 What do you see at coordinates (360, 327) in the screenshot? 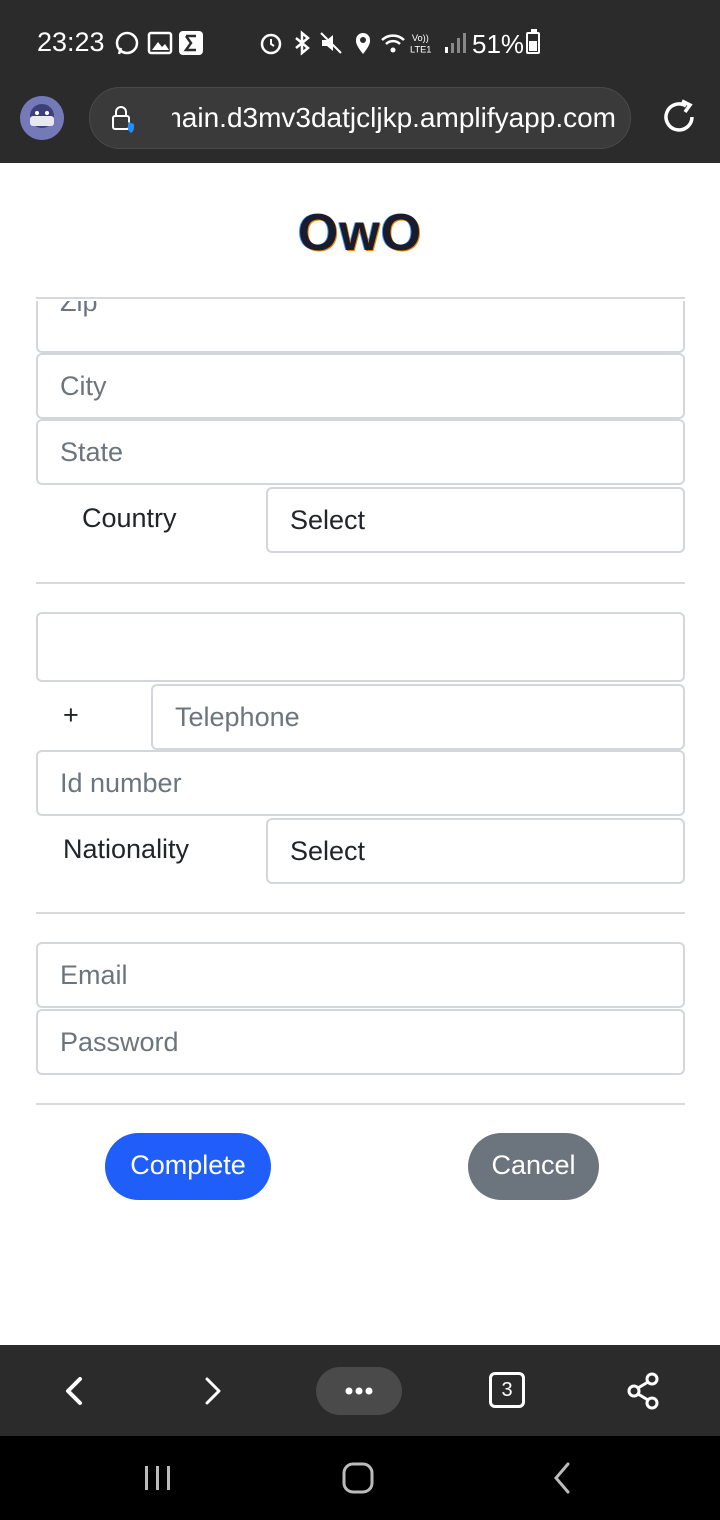
I see `zip-field: Zip` at bounding box center [360, 327].